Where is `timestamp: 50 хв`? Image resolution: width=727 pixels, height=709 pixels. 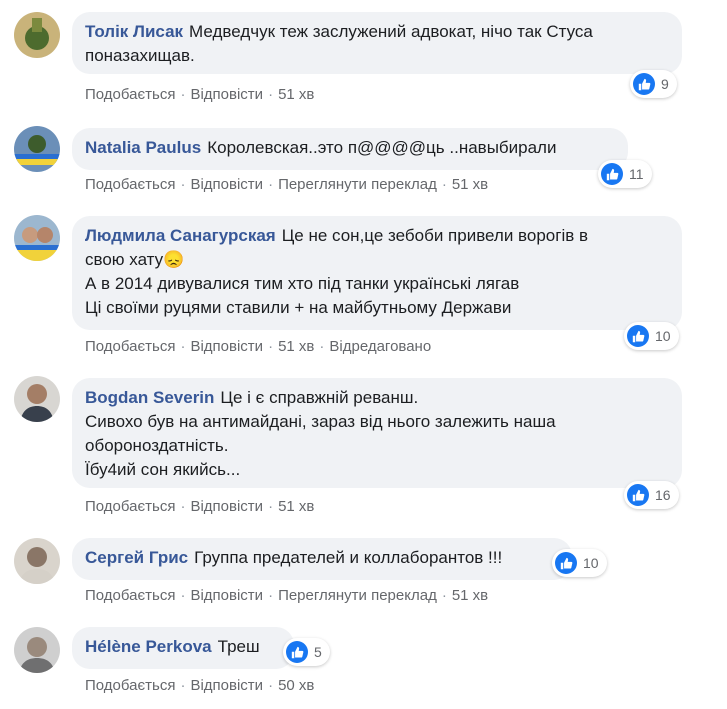 timestamp: 50 хв is located at coordinates (296, 685).